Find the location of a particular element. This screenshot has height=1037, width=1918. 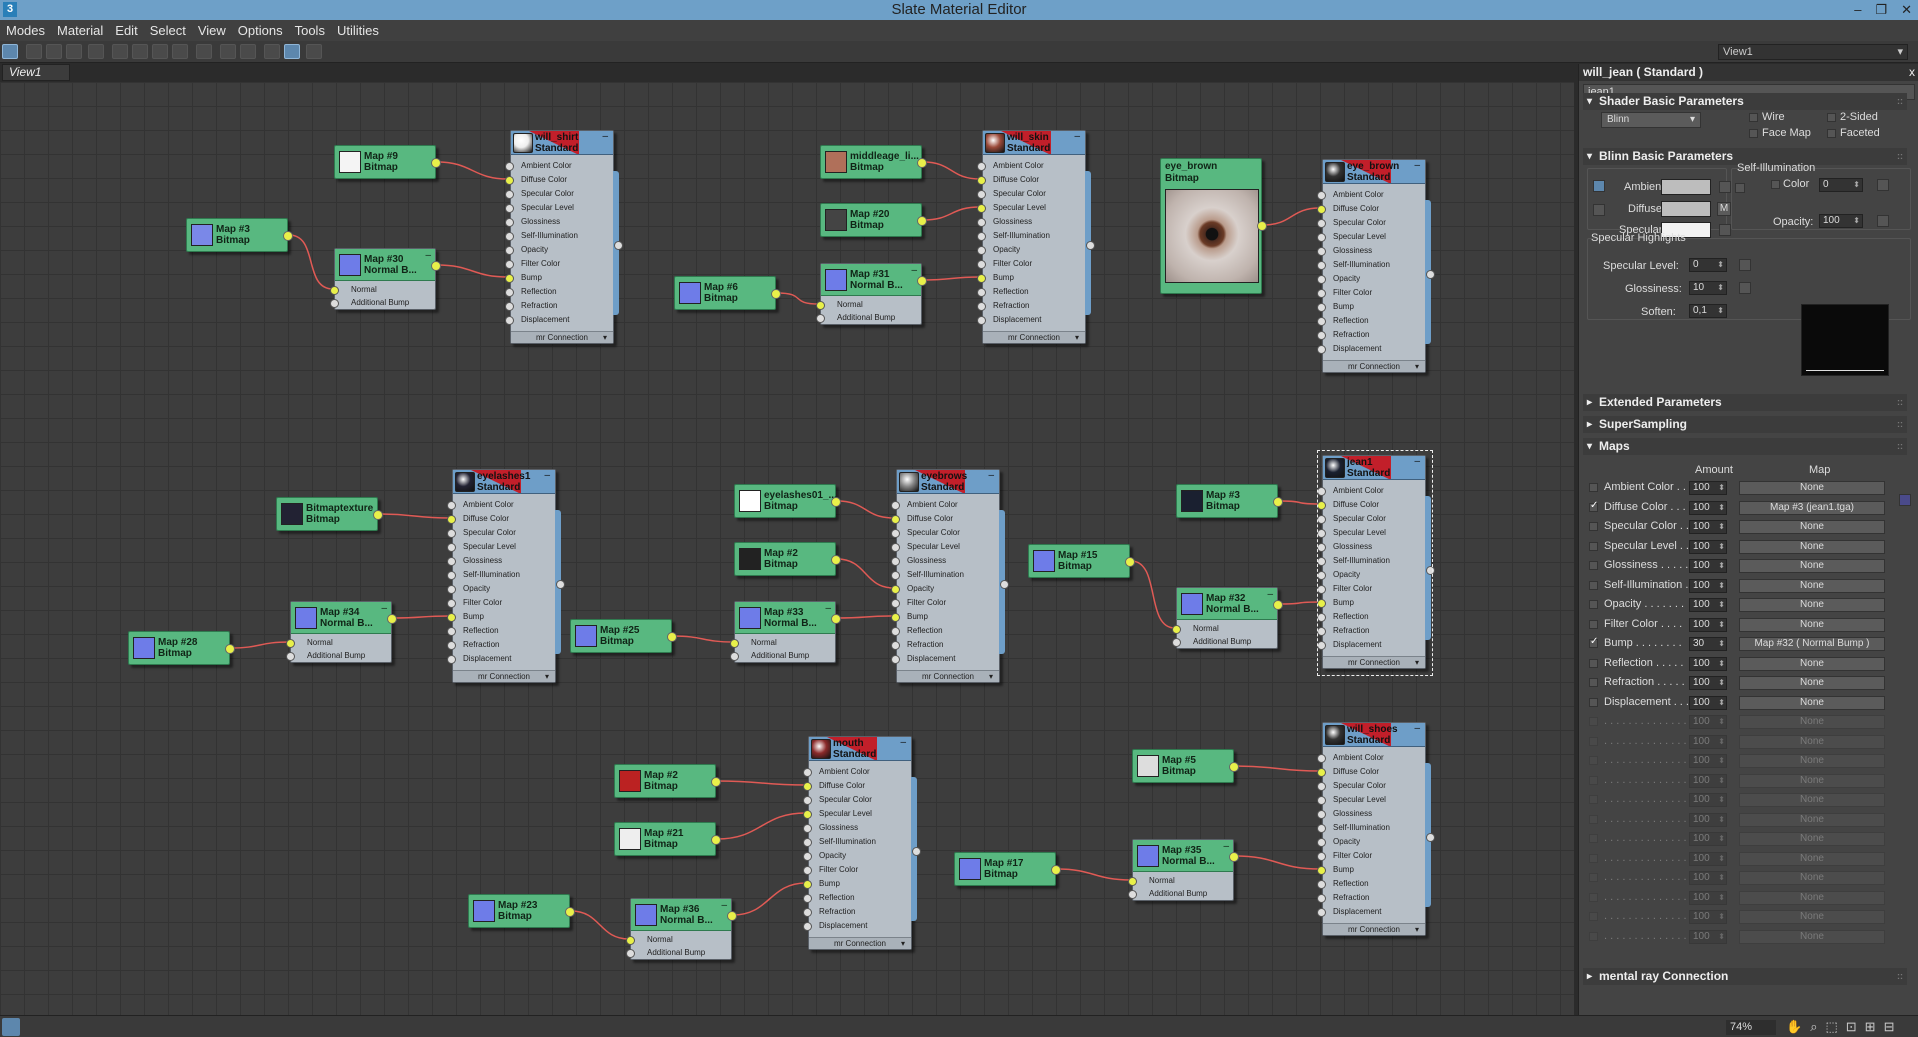

wire-m3a-m30 is located at coordinates (311, 262).